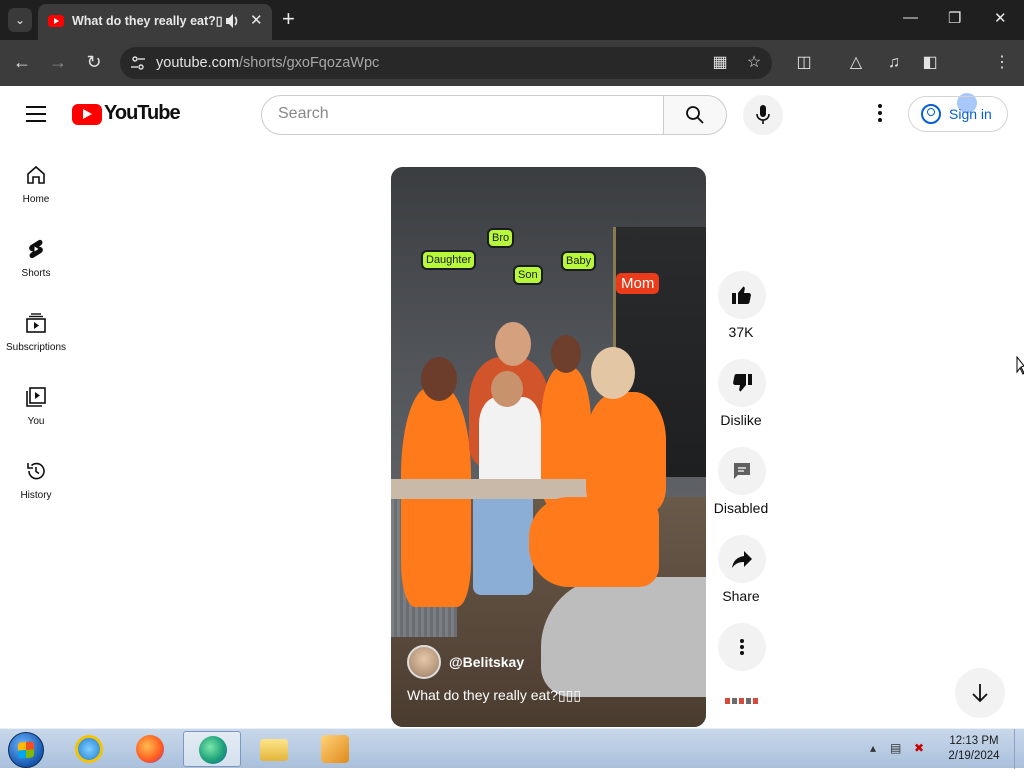 Image resolution: width=1024 pixels, height=769 pixels. Describe the element at coordinates (931, 114) in the screenshot. I see `account-icon` at that location.